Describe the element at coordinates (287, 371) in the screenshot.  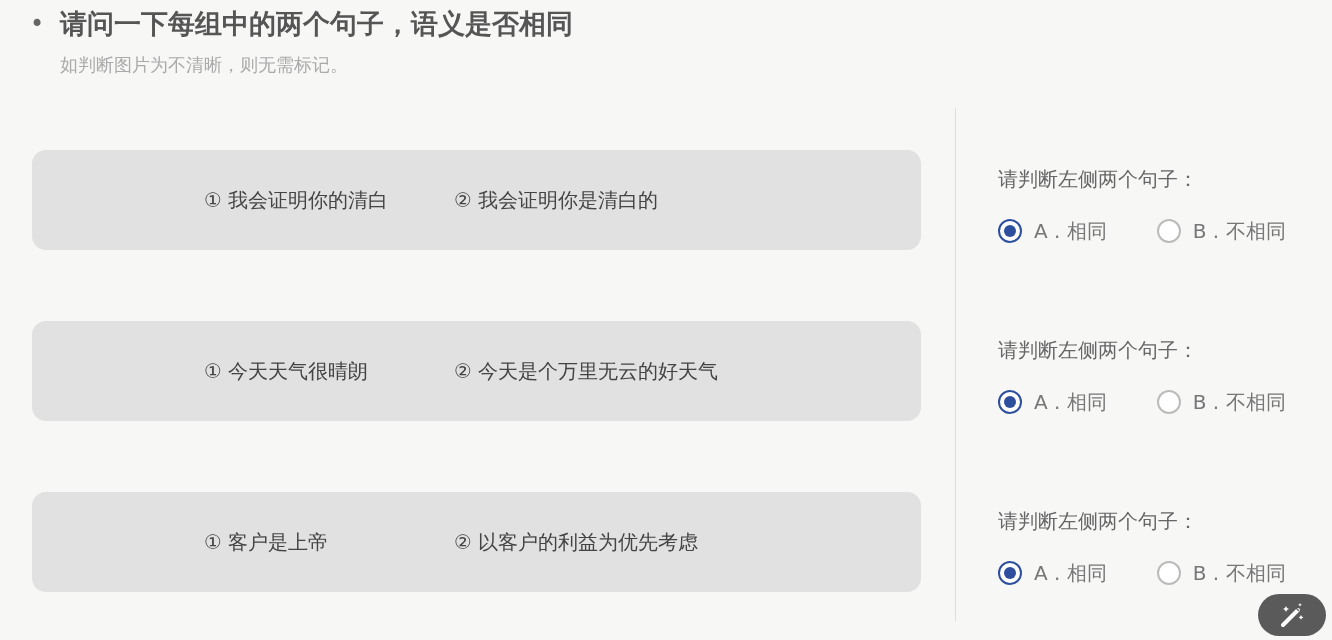
I see `sentence-text: ① 今天天气很晴朗` at that location.